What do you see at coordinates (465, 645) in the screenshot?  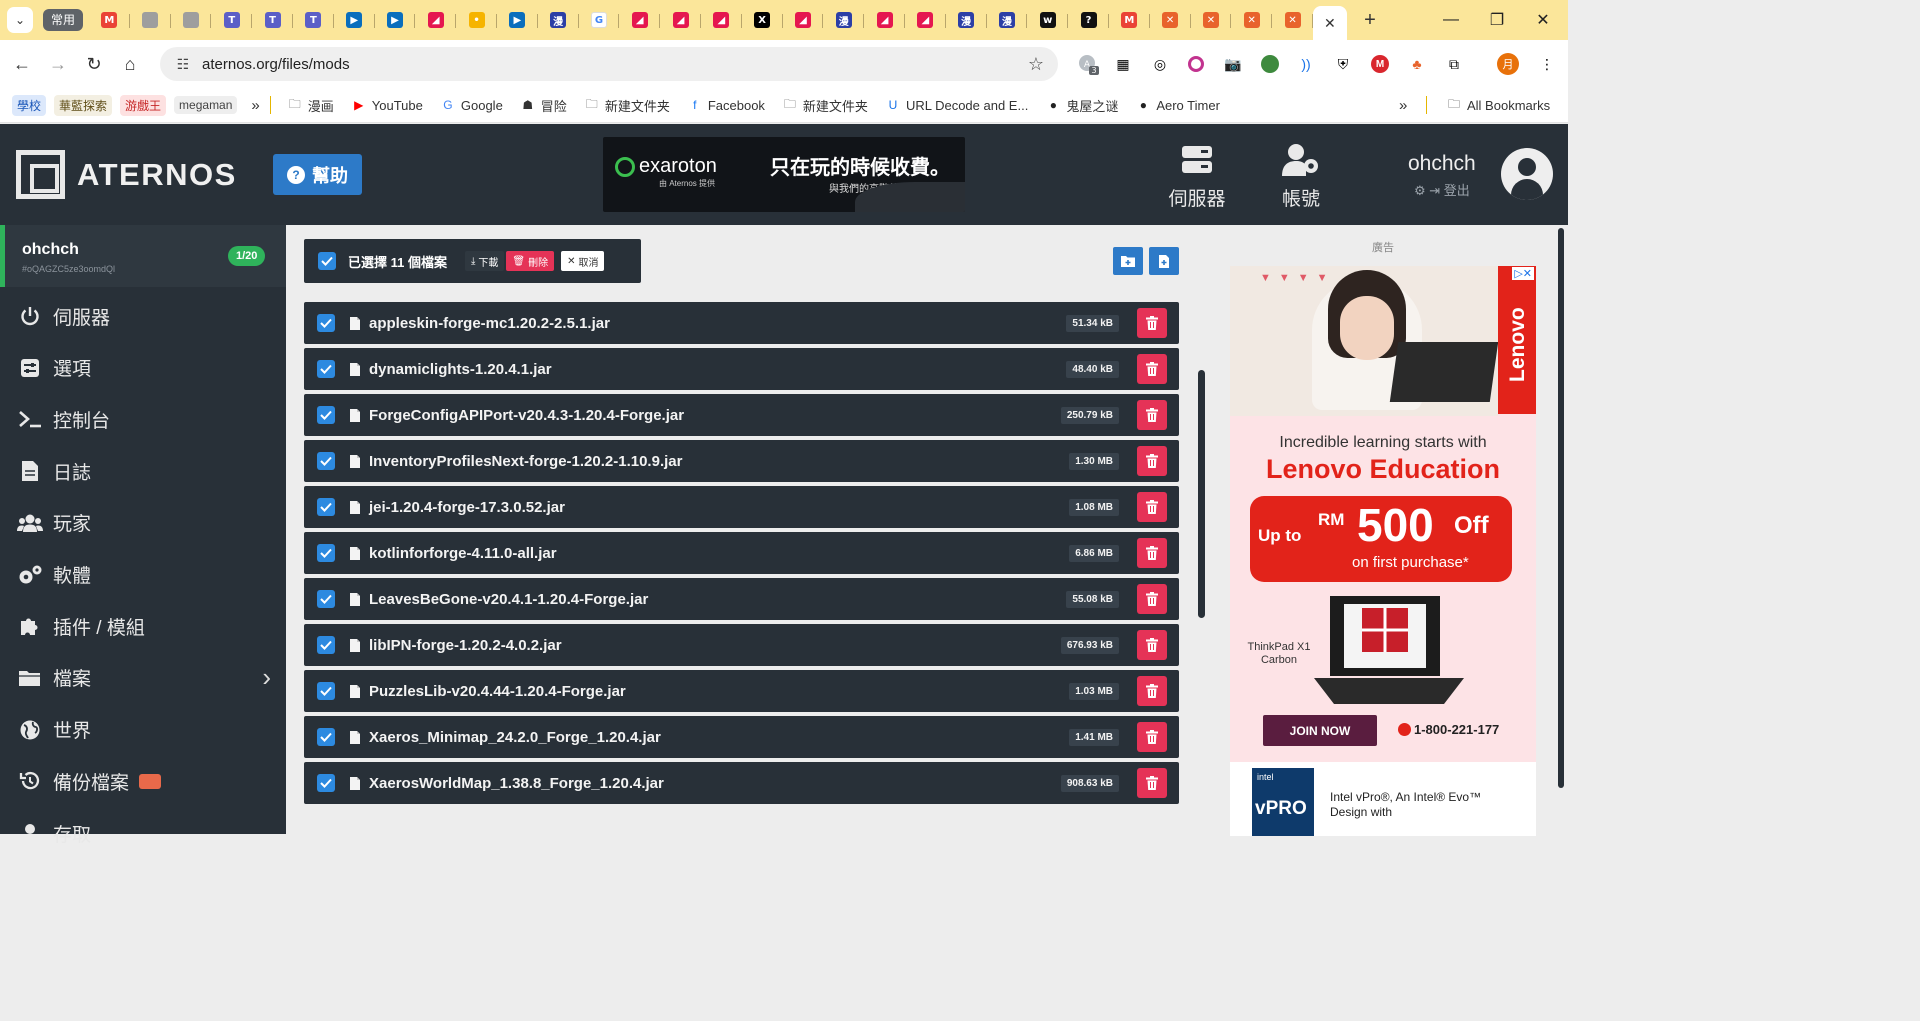 I see `file-name: libIPN-forge-1.20.2-4.0.2.jar` at bounding box center [465, 645].